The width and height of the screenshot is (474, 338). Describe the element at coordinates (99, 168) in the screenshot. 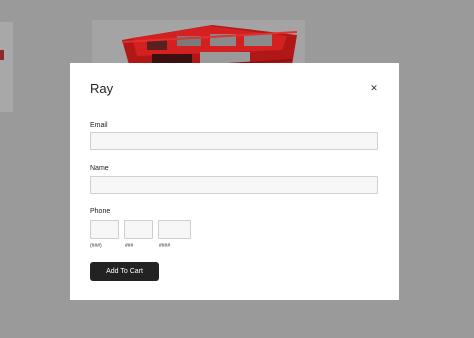

I see `name-label: Name` at that location.